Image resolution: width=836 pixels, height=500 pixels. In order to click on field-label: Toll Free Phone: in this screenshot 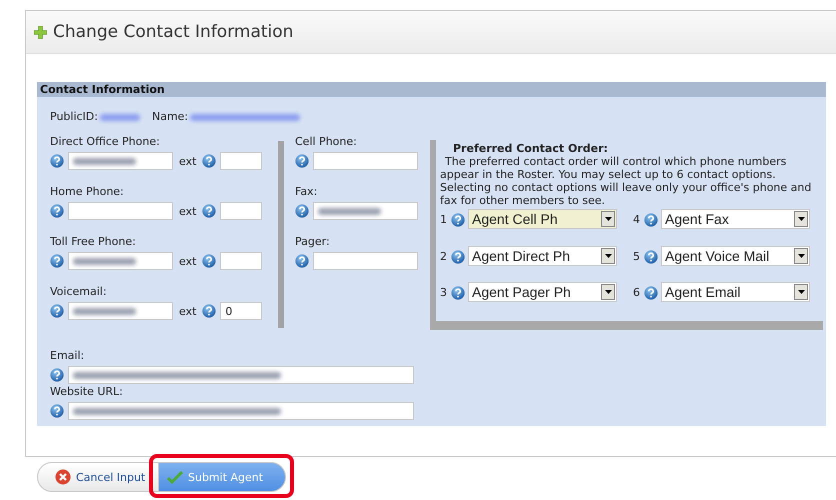, I will do `click(93, 242)`.